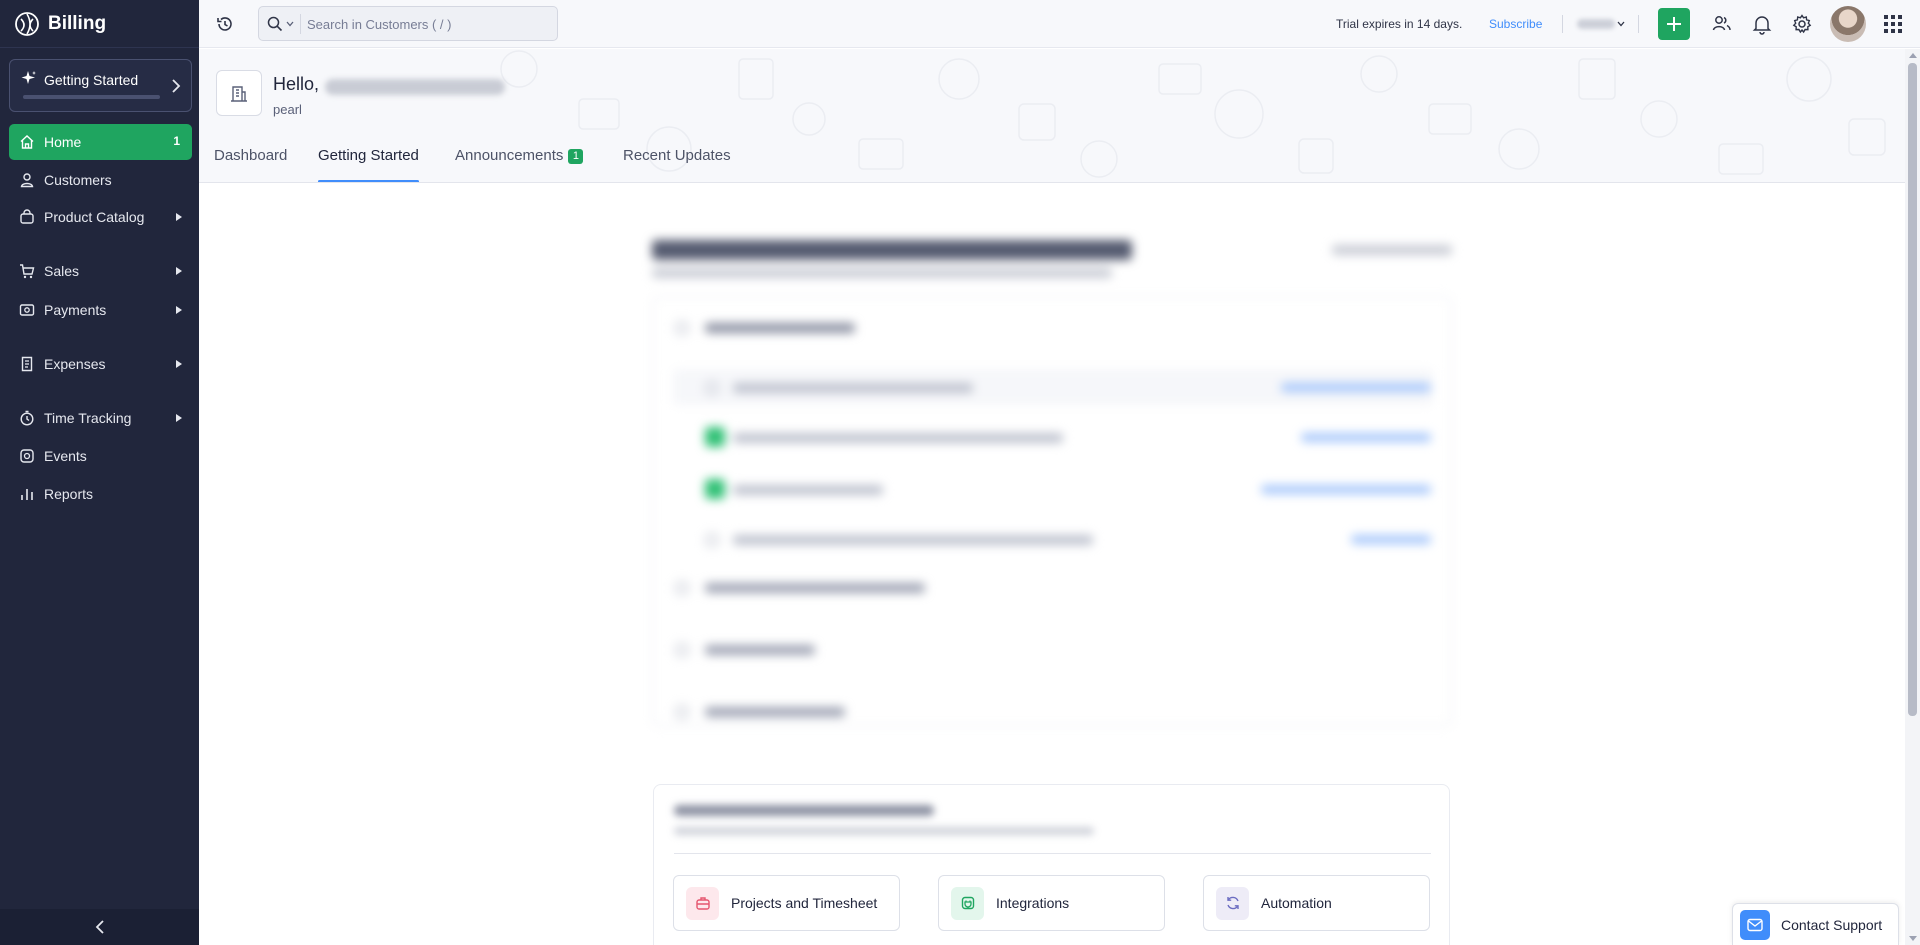  I want to click on sidebar-item-label: Reports, so click(69, 494).